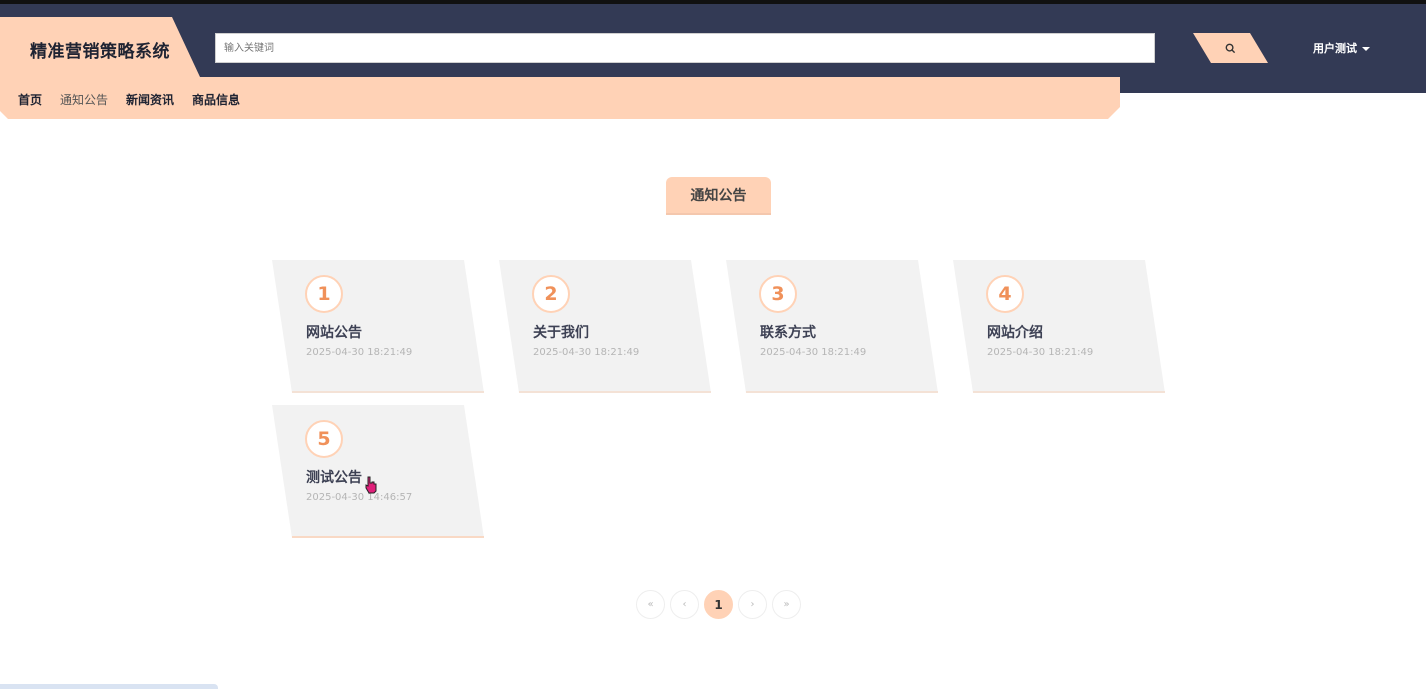  What do you see at coordinates (1366, 49) in the screenshot?
I see `caret-down-icon` at bounding box center [1366, 49].